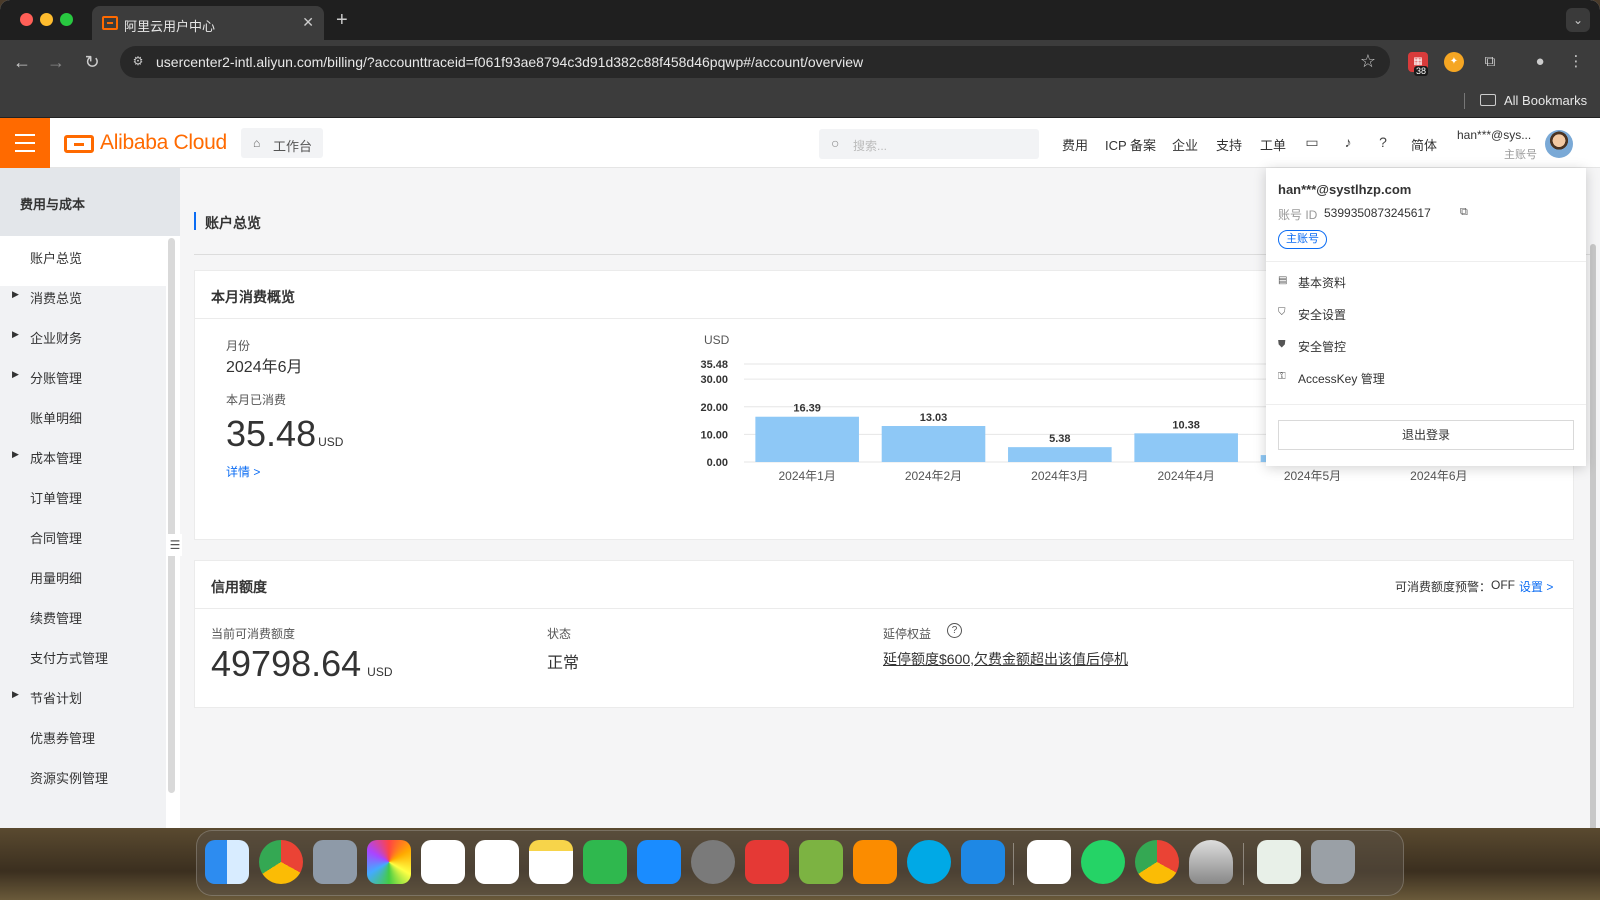  I want to click on sidebar-item: 续费管理, so click(83, 616).